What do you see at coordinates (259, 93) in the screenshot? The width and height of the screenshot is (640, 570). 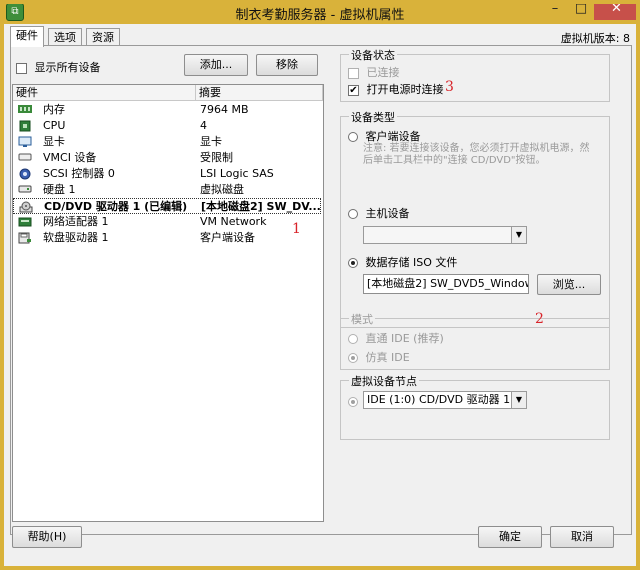 I see `column-header-summary: 摘要` at bounding box center [259, 93].